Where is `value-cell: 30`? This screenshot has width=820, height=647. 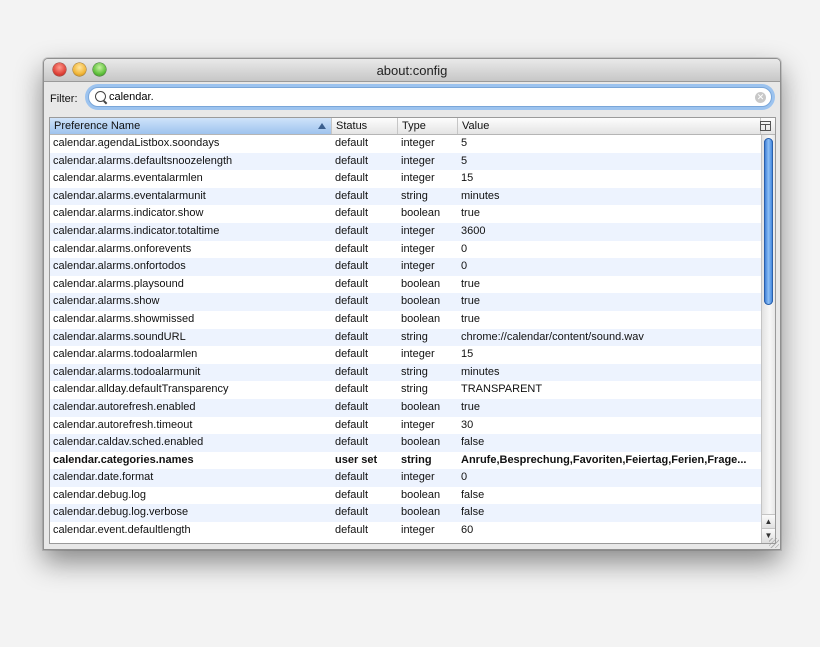 value-cell: 30 is located at coordinates (467, 424).